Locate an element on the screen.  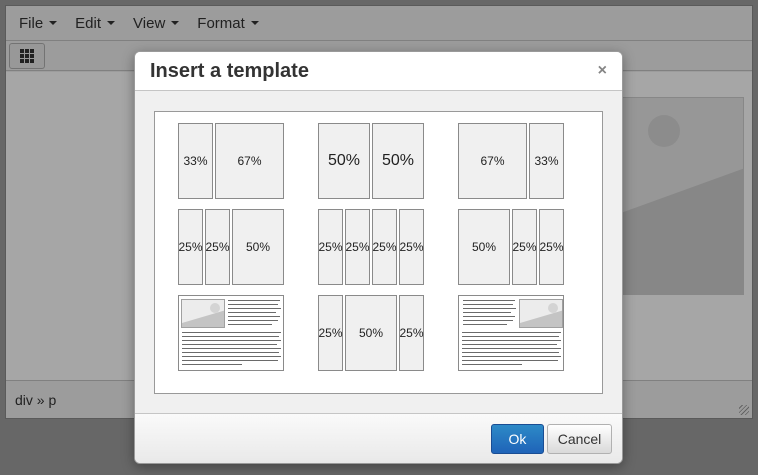
close-icon: × is located at coordinates (602, 71).